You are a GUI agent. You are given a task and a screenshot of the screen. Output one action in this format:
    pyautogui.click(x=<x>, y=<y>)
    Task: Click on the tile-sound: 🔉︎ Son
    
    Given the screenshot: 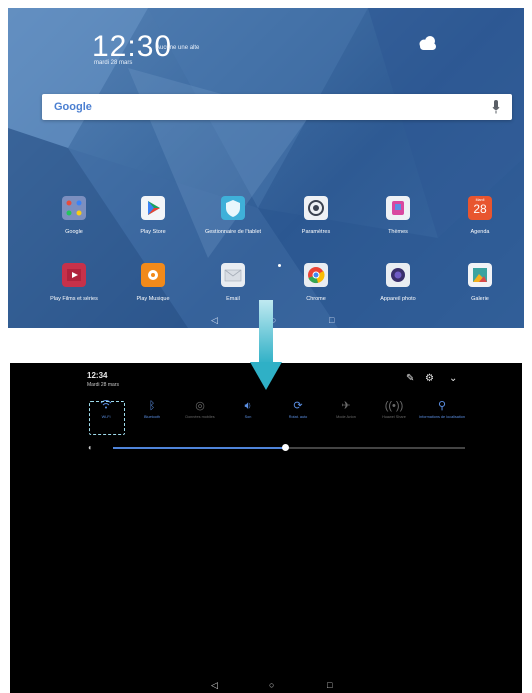 What is the action you would take?
    pyautogui.click(x=248, y=409)
    